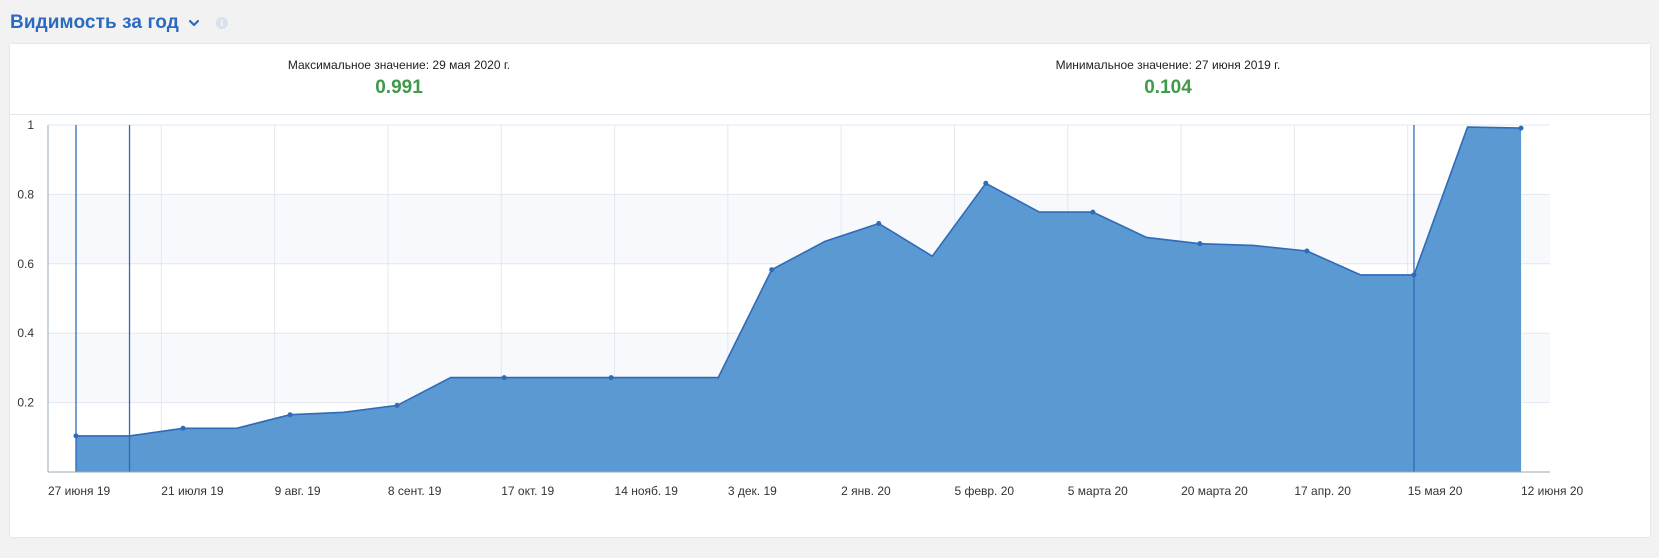  Describe the element at coordinates (984, 491) in the screenshot. I see `x-tick-label: 5 февр. 20` at that location.